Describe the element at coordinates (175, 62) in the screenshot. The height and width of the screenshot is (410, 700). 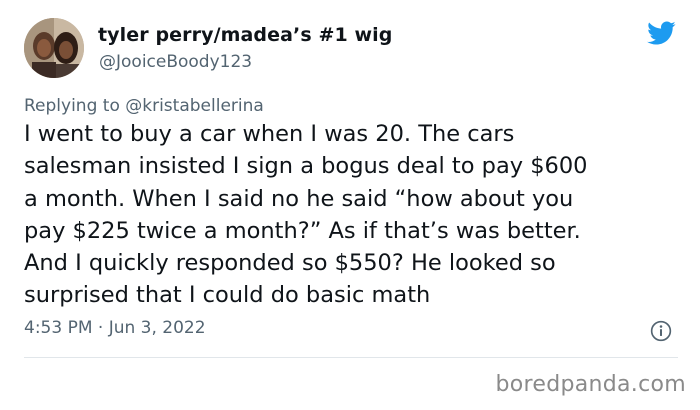
I see `user-handle: @JooiceBoody123` at that location.